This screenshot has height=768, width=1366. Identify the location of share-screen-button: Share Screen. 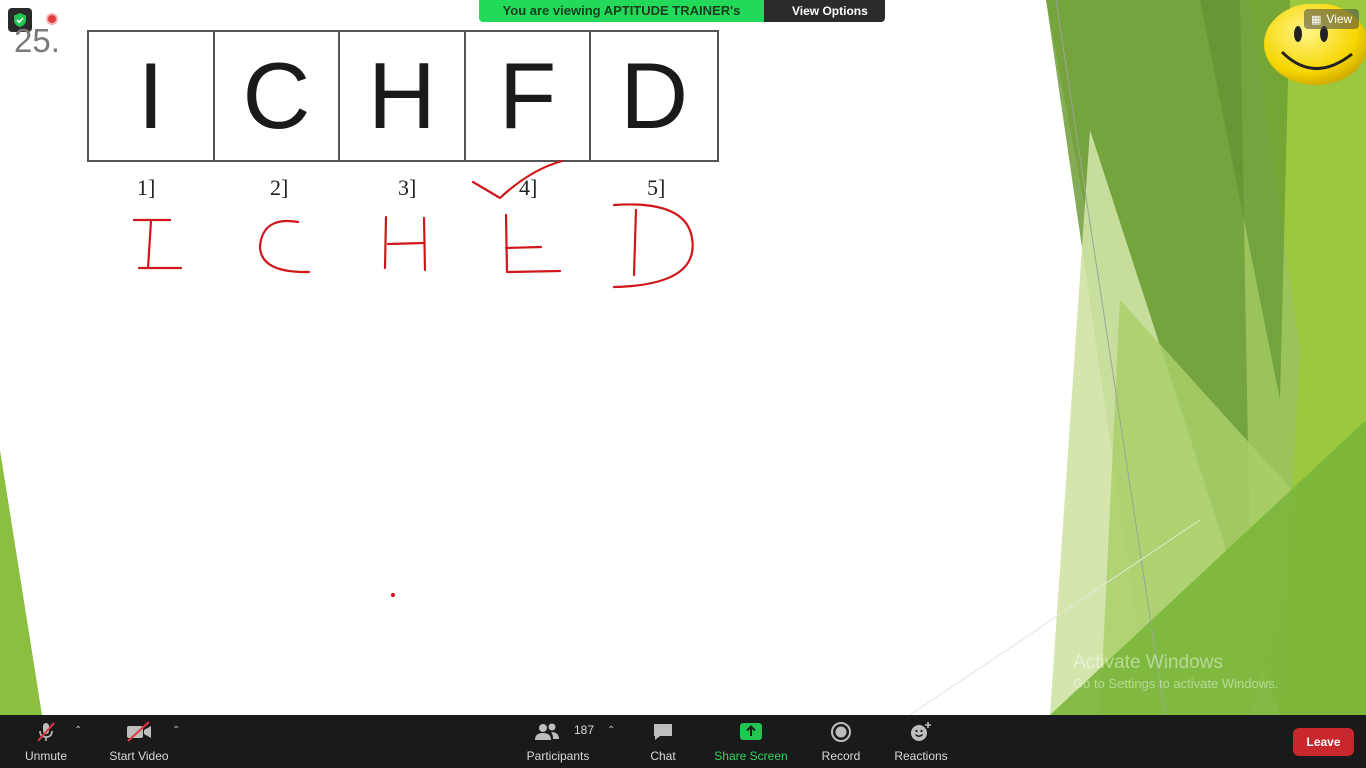
(751, 741).